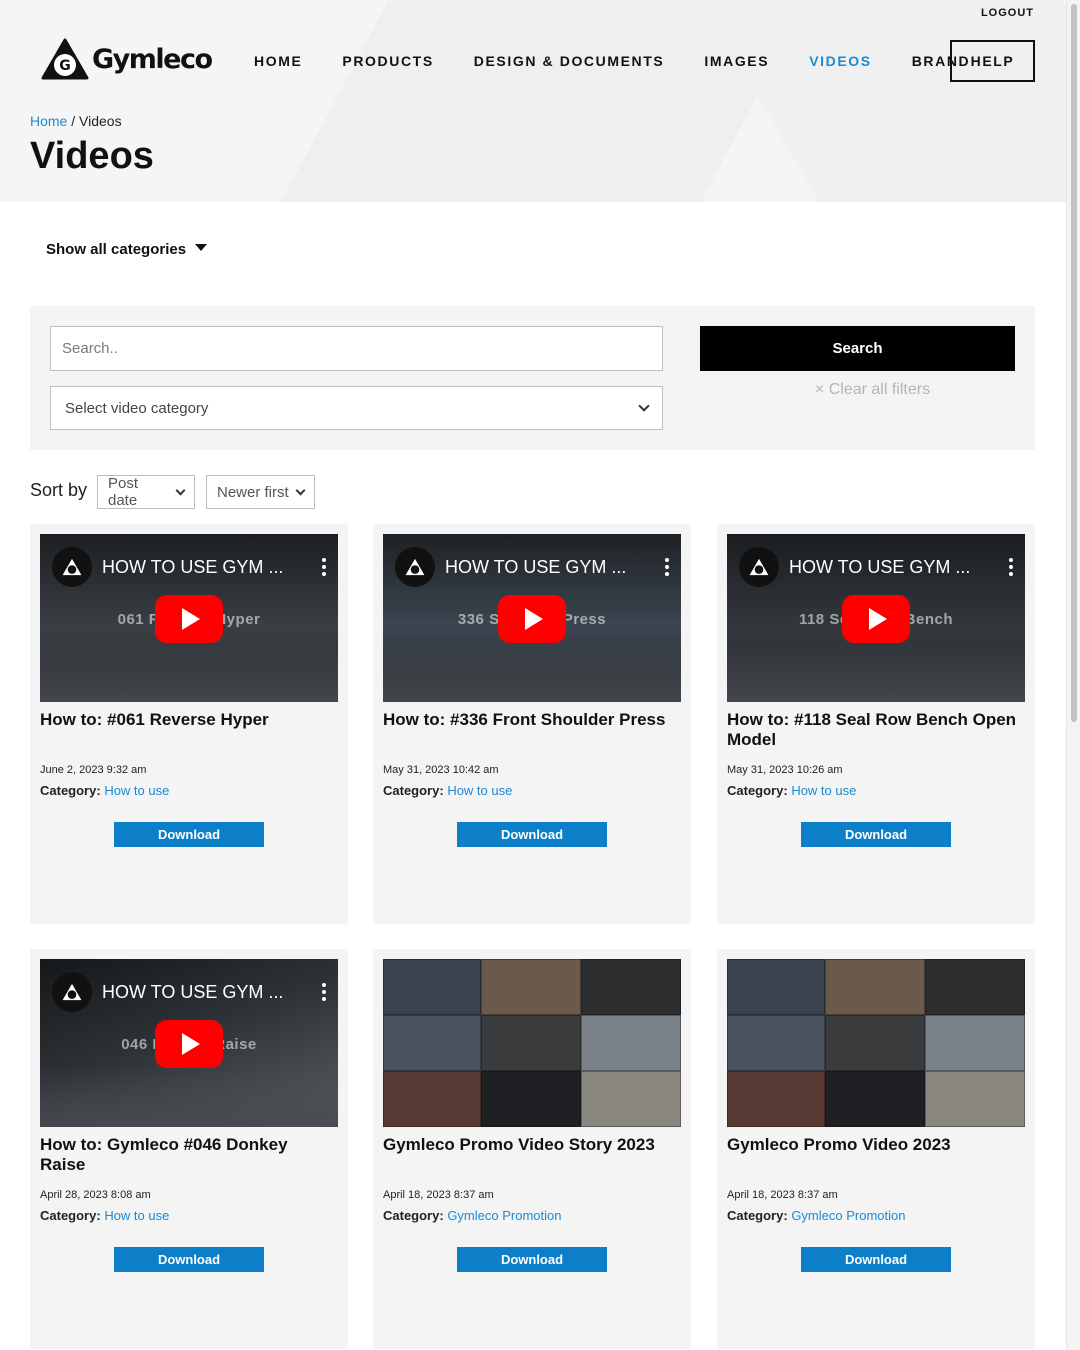 The height and width of the screenshot is (1350, 1080). I want to click on logo-mark-icon, so click(759, 567).